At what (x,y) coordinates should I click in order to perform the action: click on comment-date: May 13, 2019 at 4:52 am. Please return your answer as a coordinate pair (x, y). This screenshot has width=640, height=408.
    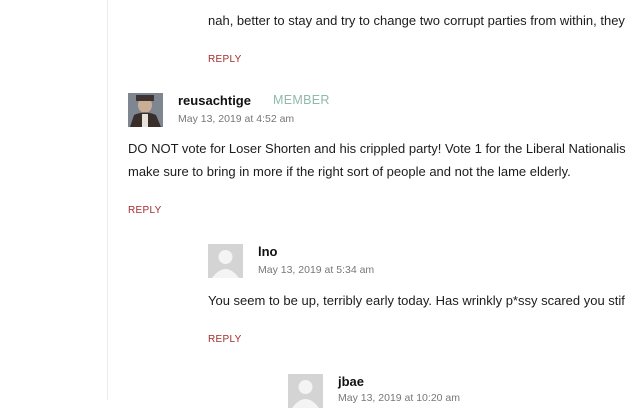
    Looking at the image, I should click on (236, 119).